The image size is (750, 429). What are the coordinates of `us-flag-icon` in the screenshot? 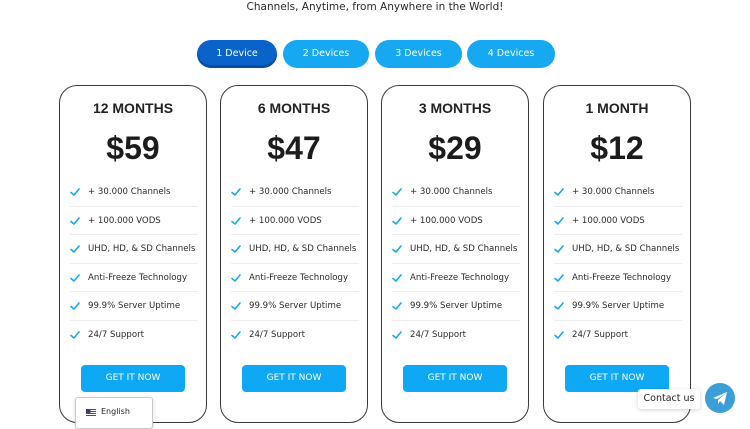 It's located at (91, 412).